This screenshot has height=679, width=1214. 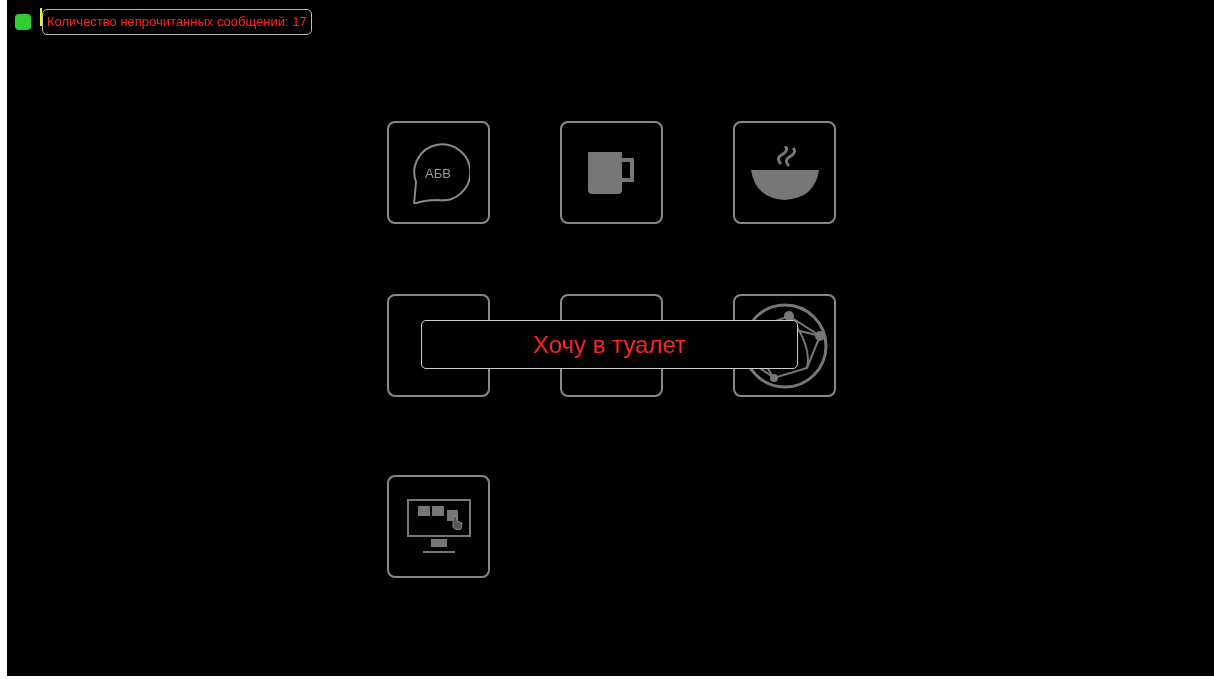 What do you see at coordinates (609, 344) in the screenshot?
I see `message-toast: Хочу в туалет` at bounding box center [609, 344].